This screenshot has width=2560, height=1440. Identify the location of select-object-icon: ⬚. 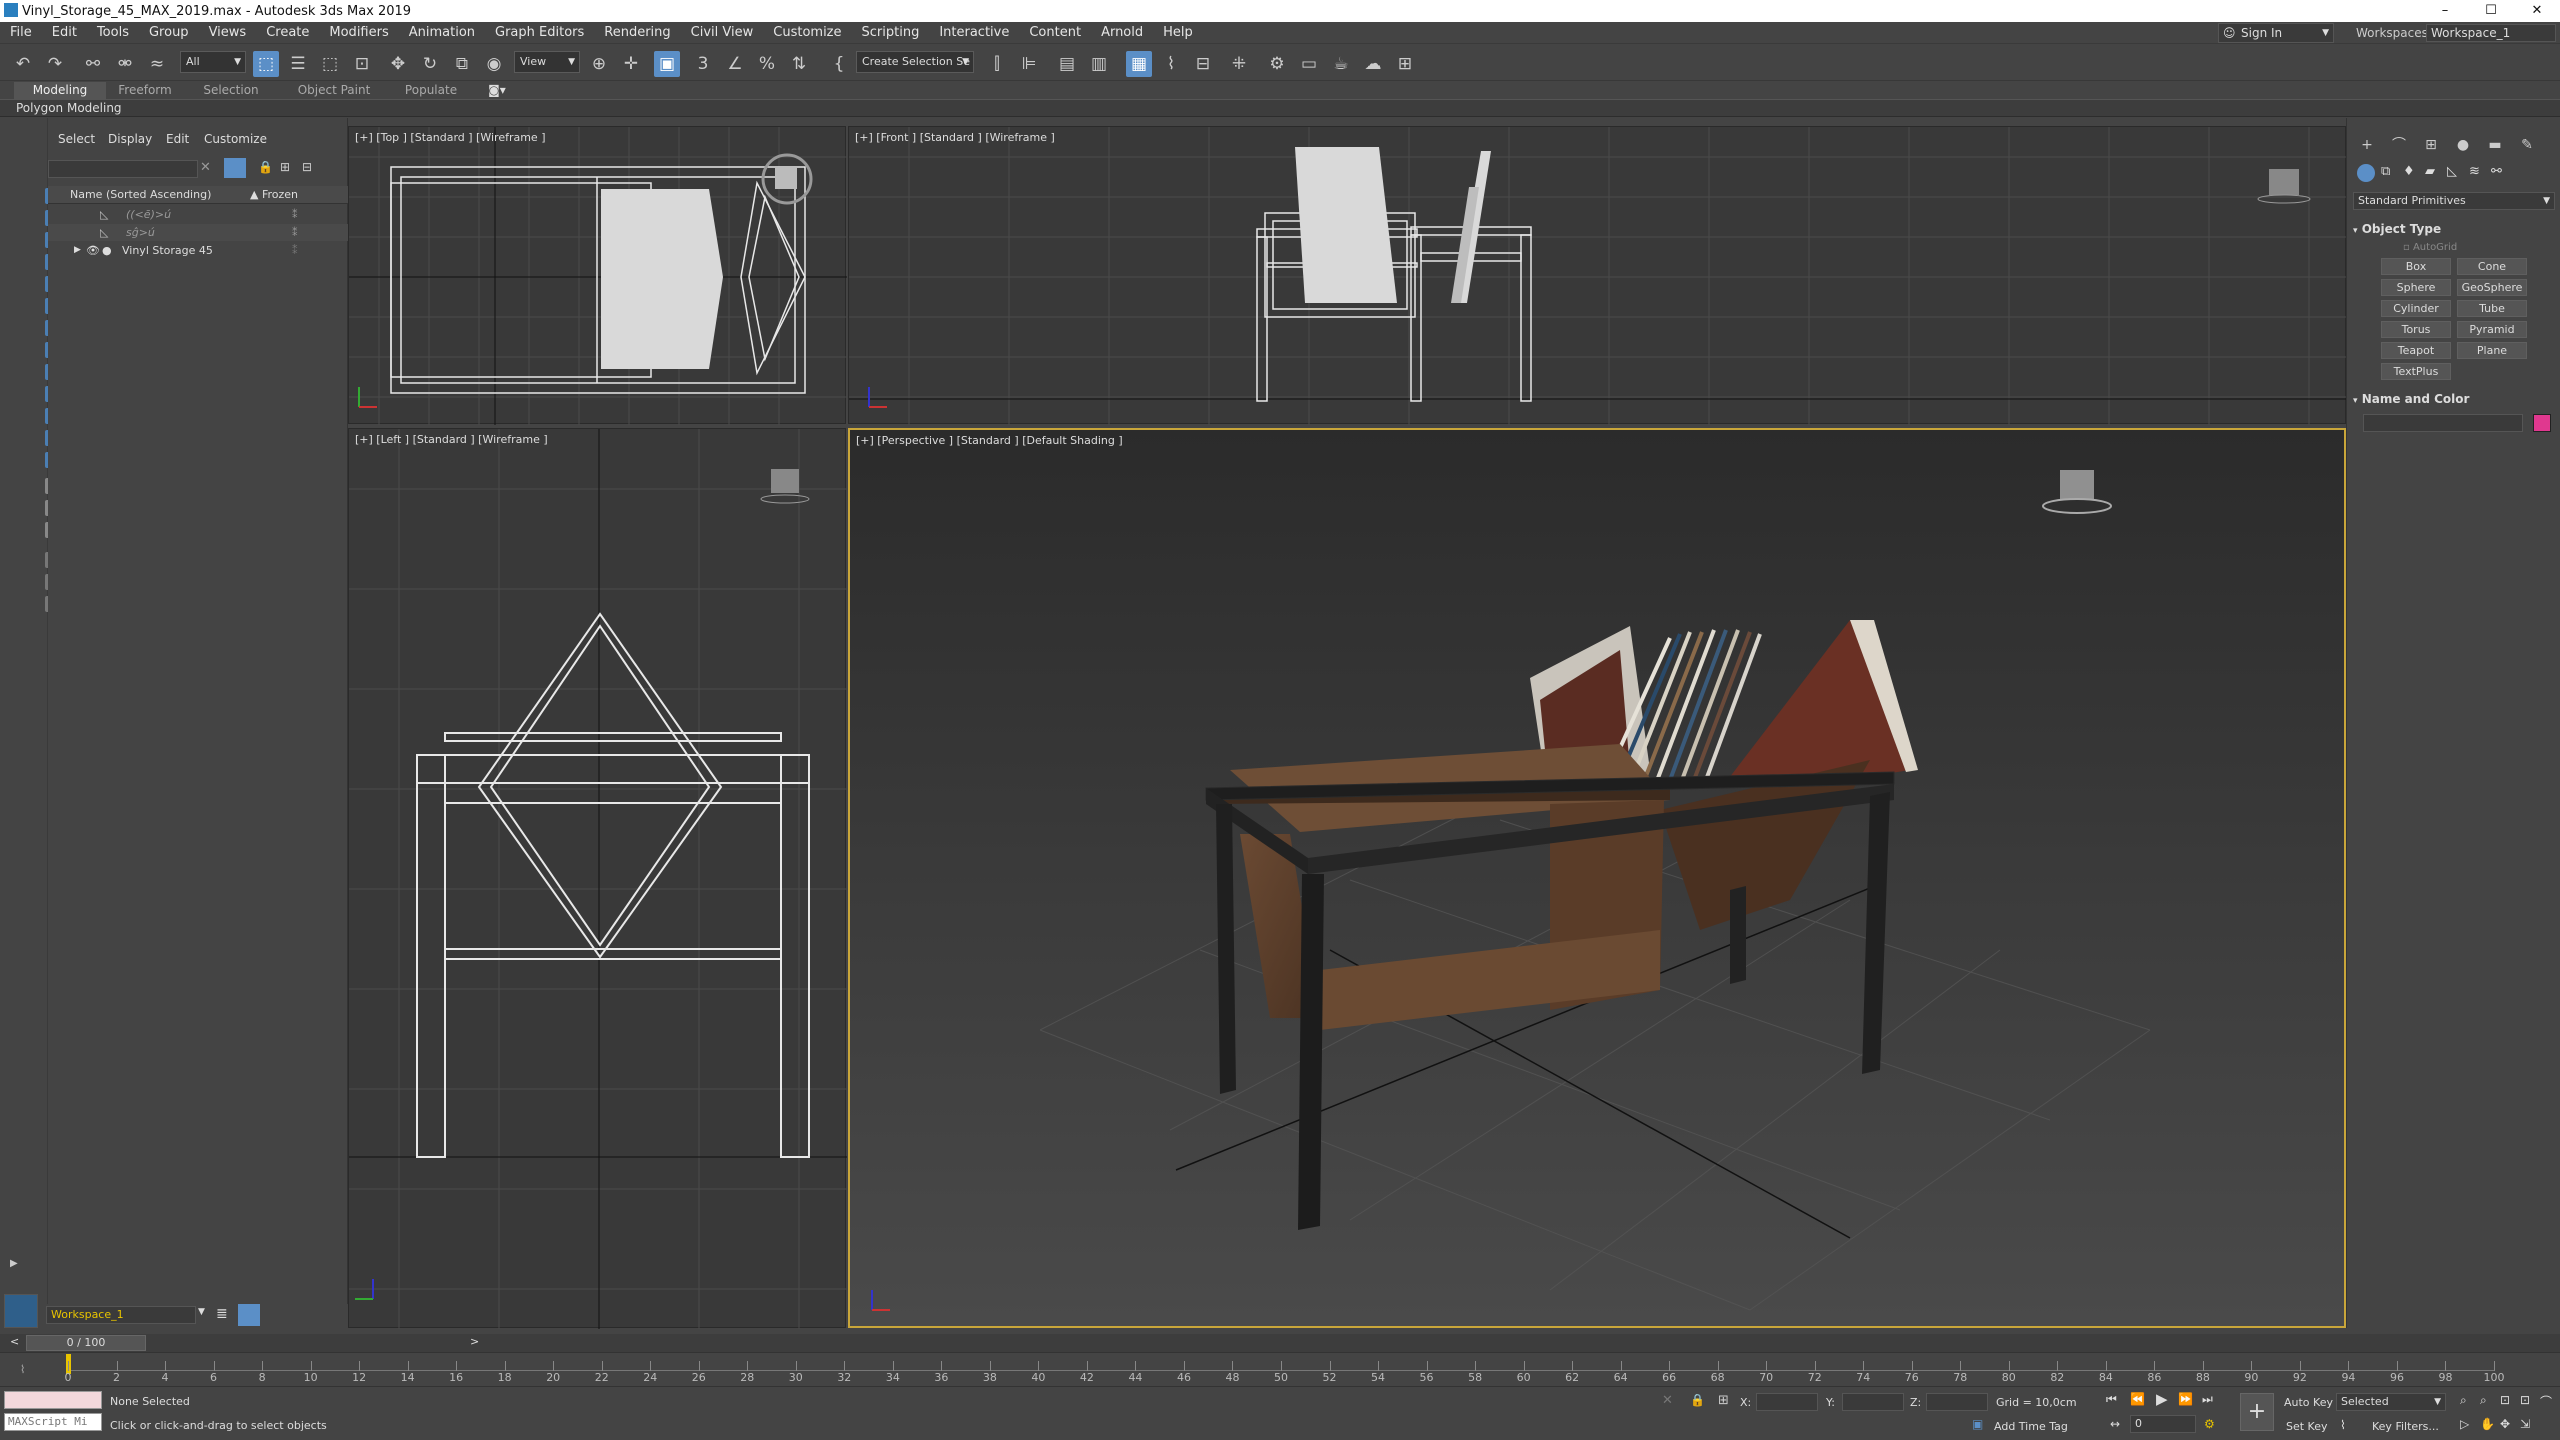
(266, 64).